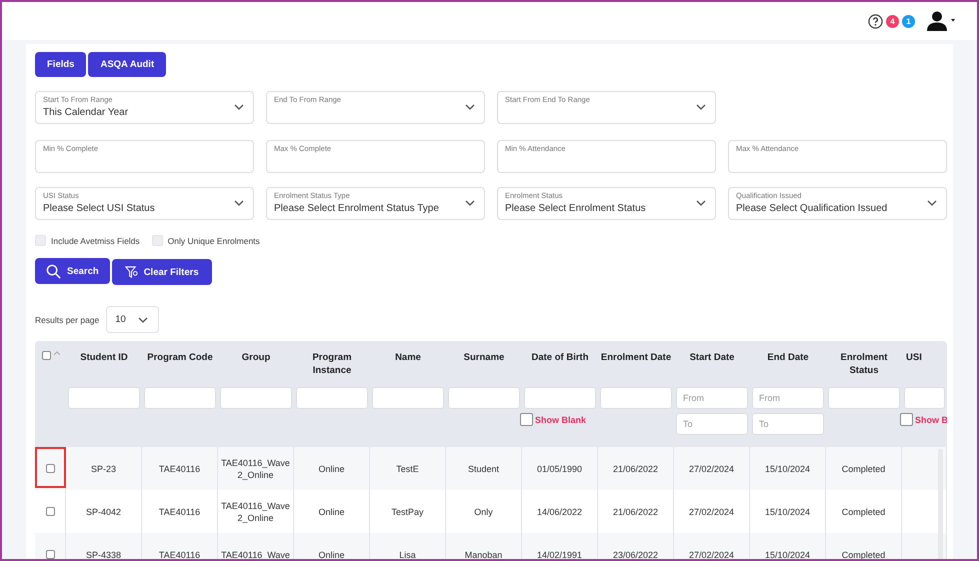 Image resolution: width=979 pixels, height=561 pixels. I want to click on option-label: Only Unique Enrolments, so click(214, 241).